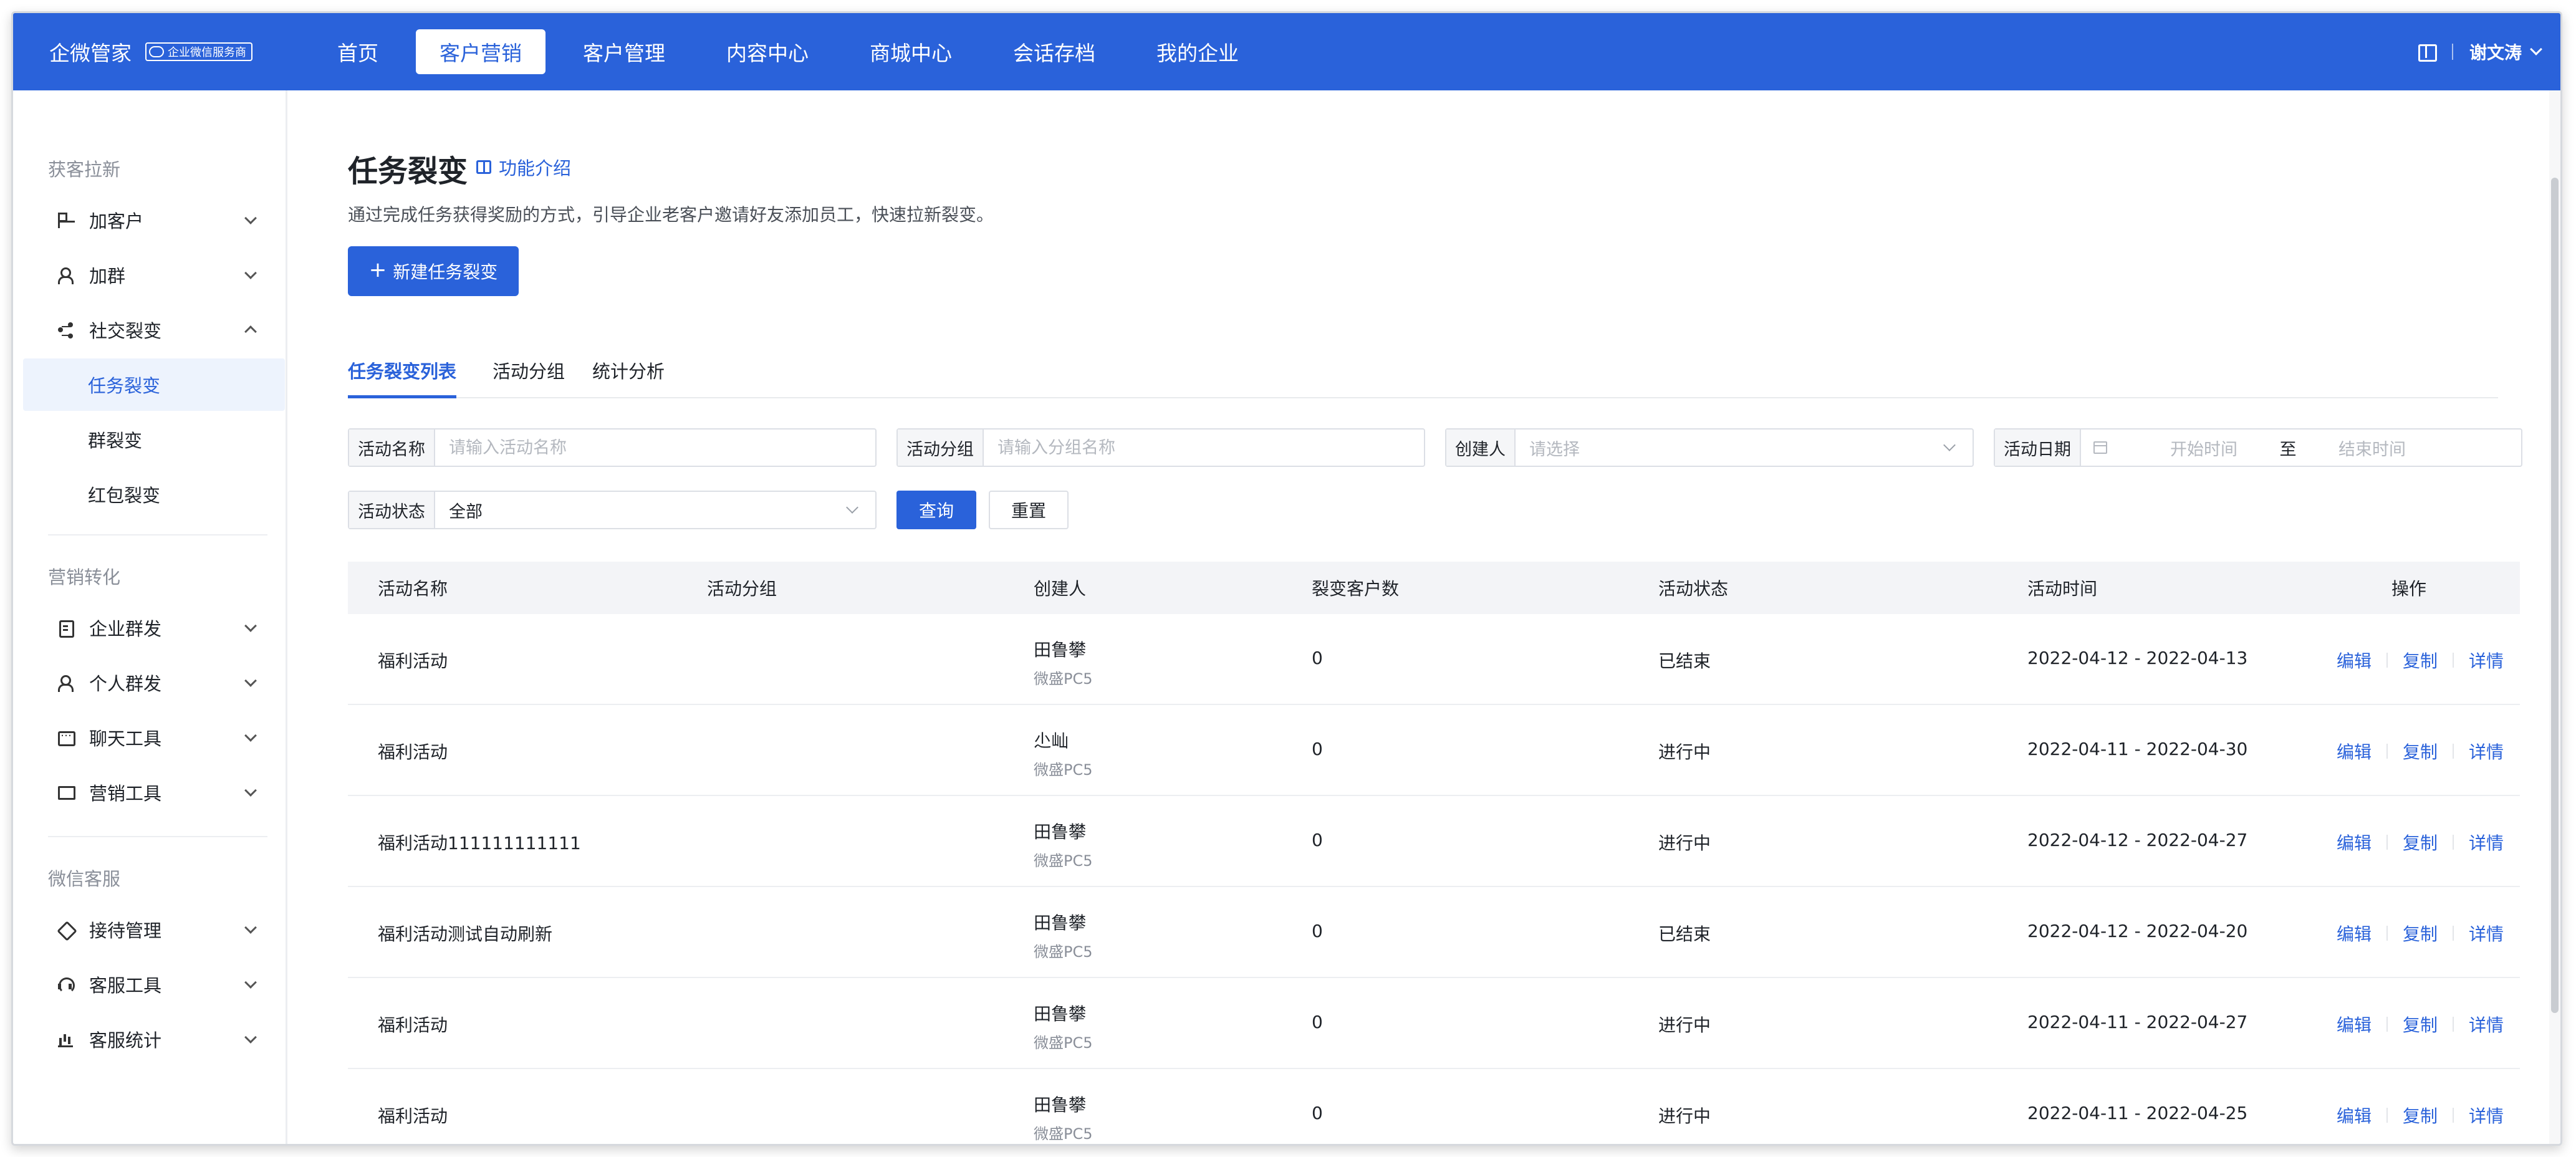 This screenshot has height=1157, width=2576. Describe the element at coordinates (2427, 52) in the screenshot. I see `help-book-icon` at that location.